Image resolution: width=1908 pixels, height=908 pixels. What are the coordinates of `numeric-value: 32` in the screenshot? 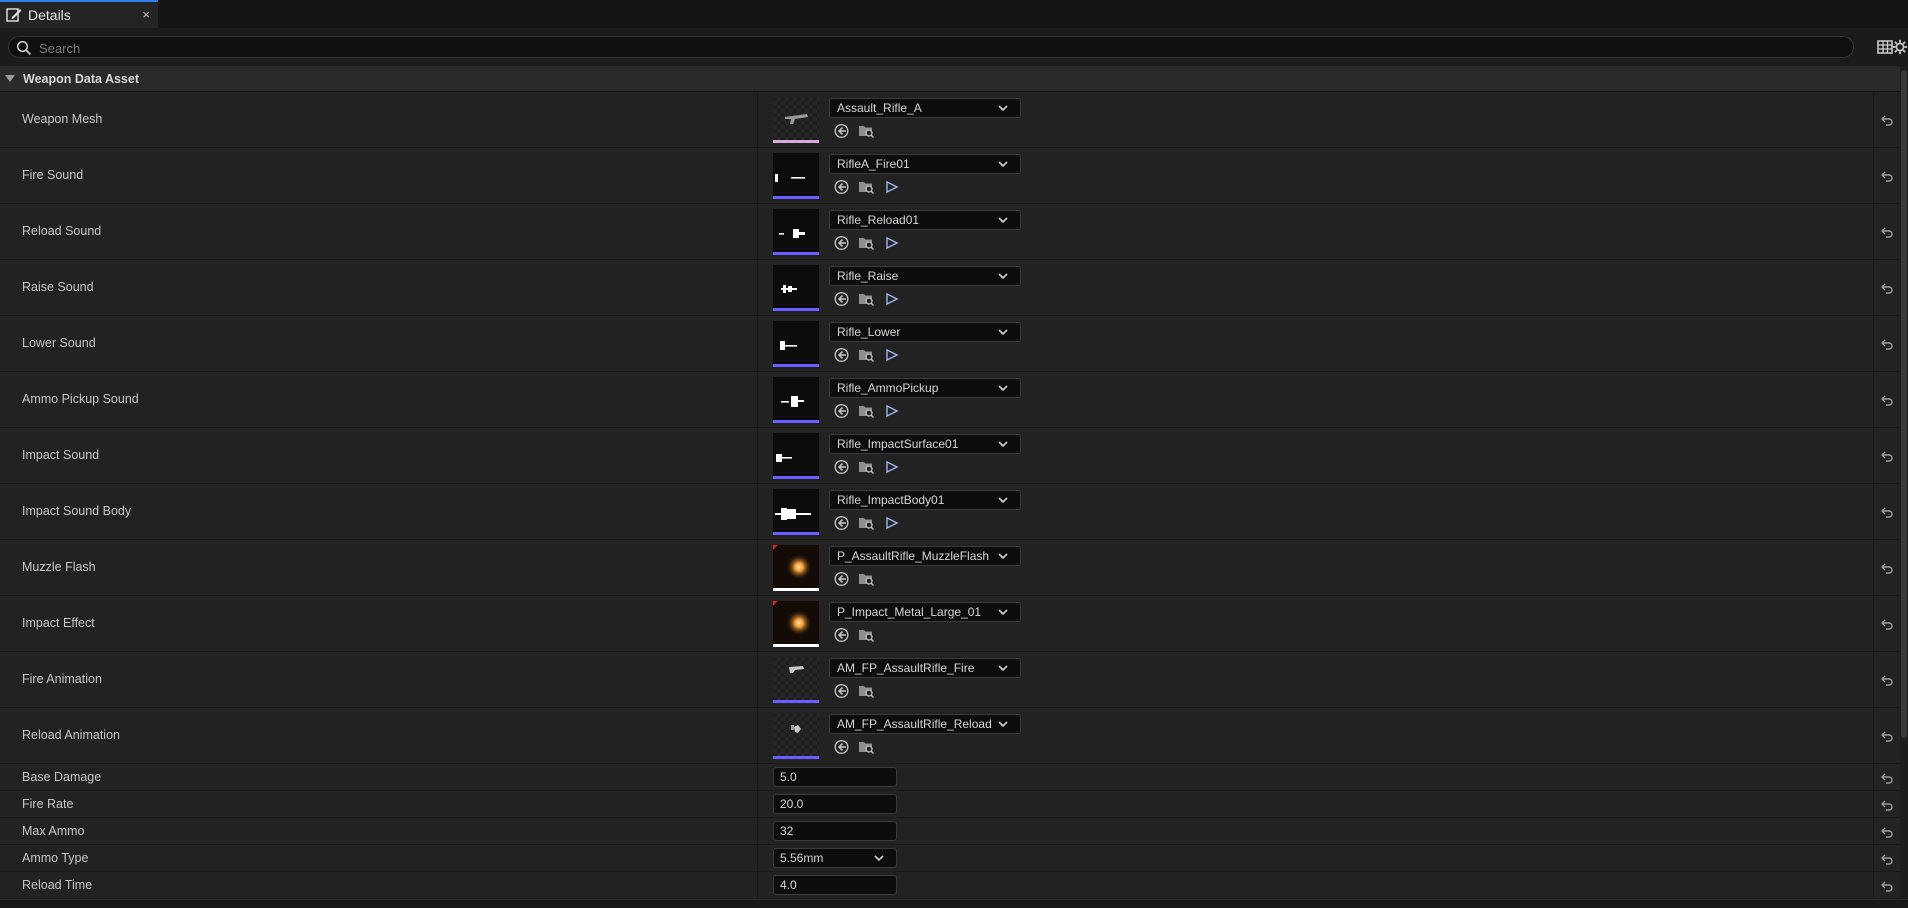 It's located at (786, 831).